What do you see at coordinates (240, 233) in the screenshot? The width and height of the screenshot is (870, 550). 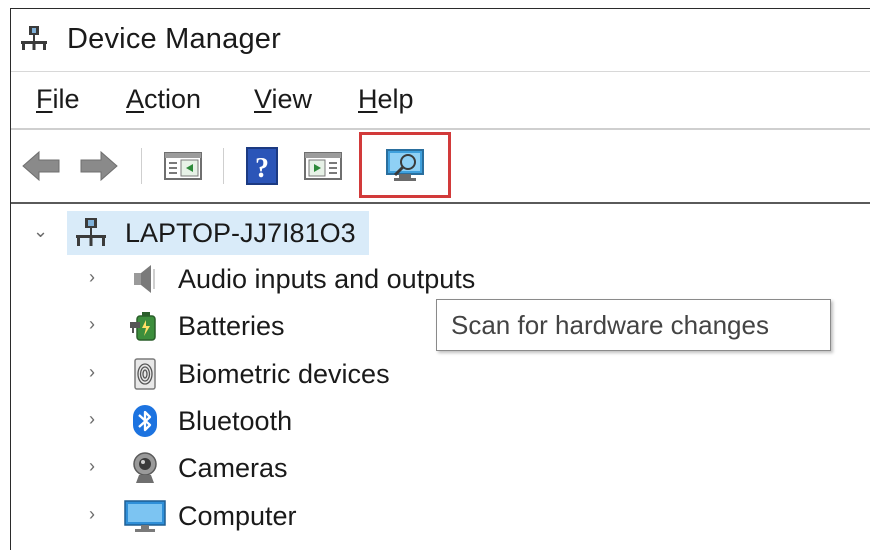 I see `tree-root-label: LAPTOP-JJ7I81O3` at bounding box center [240, 233].